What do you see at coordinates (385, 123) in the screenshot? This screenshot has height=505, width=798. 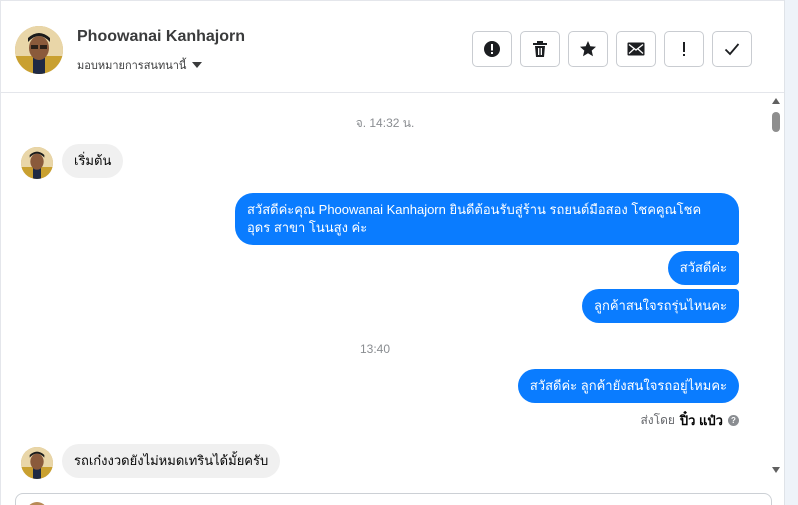 I see `timestamp: จ. 14:32 น.` at bounding box center [385, 123].